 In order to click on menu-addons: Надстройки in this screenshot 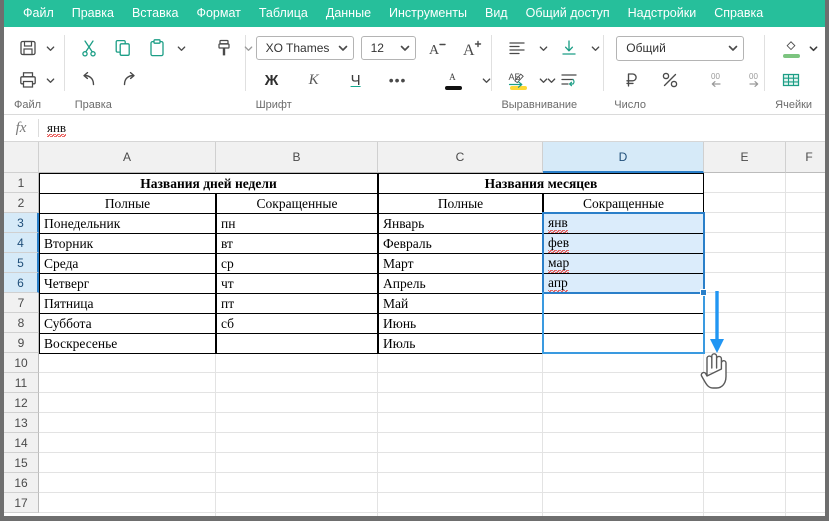, I will do `click(662, 14)`.